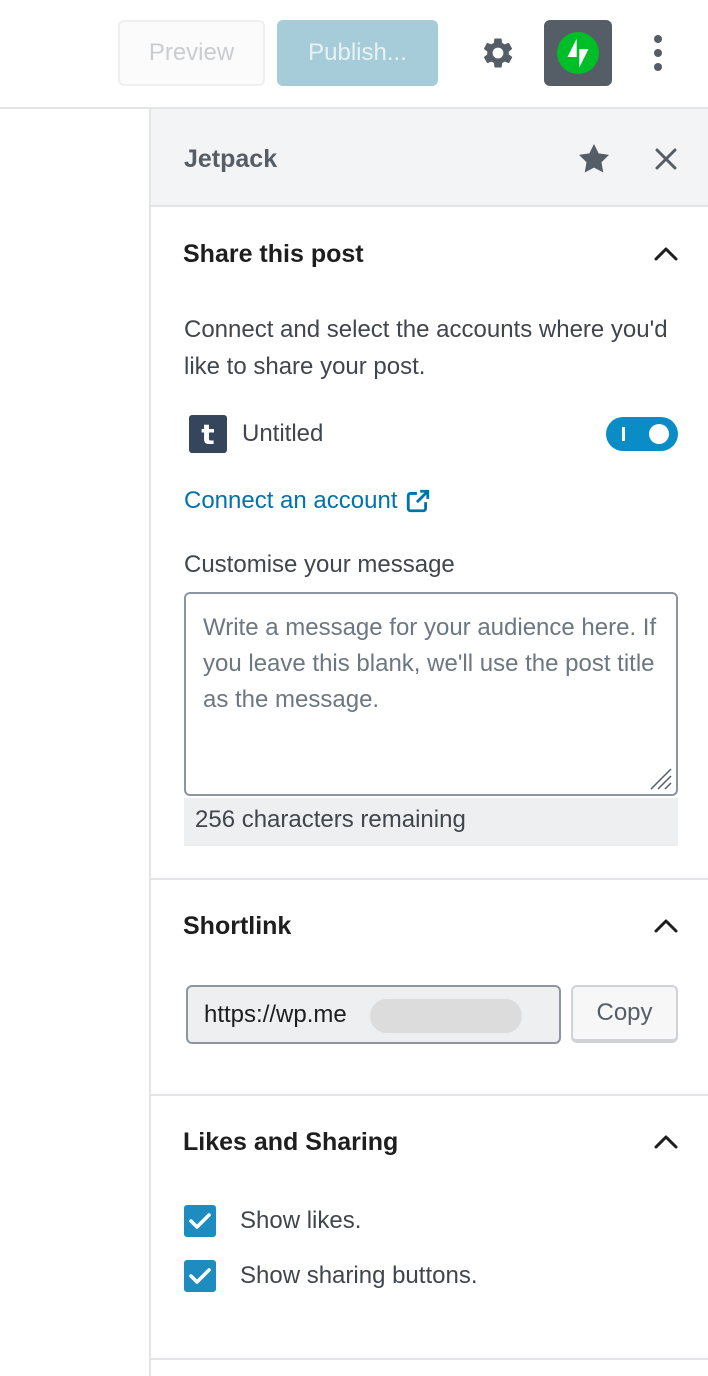  Describe the element at coordinates (290, 1142) in the screenshot. I see `likes-panel-toggle: Likes and Sharing` at that location.